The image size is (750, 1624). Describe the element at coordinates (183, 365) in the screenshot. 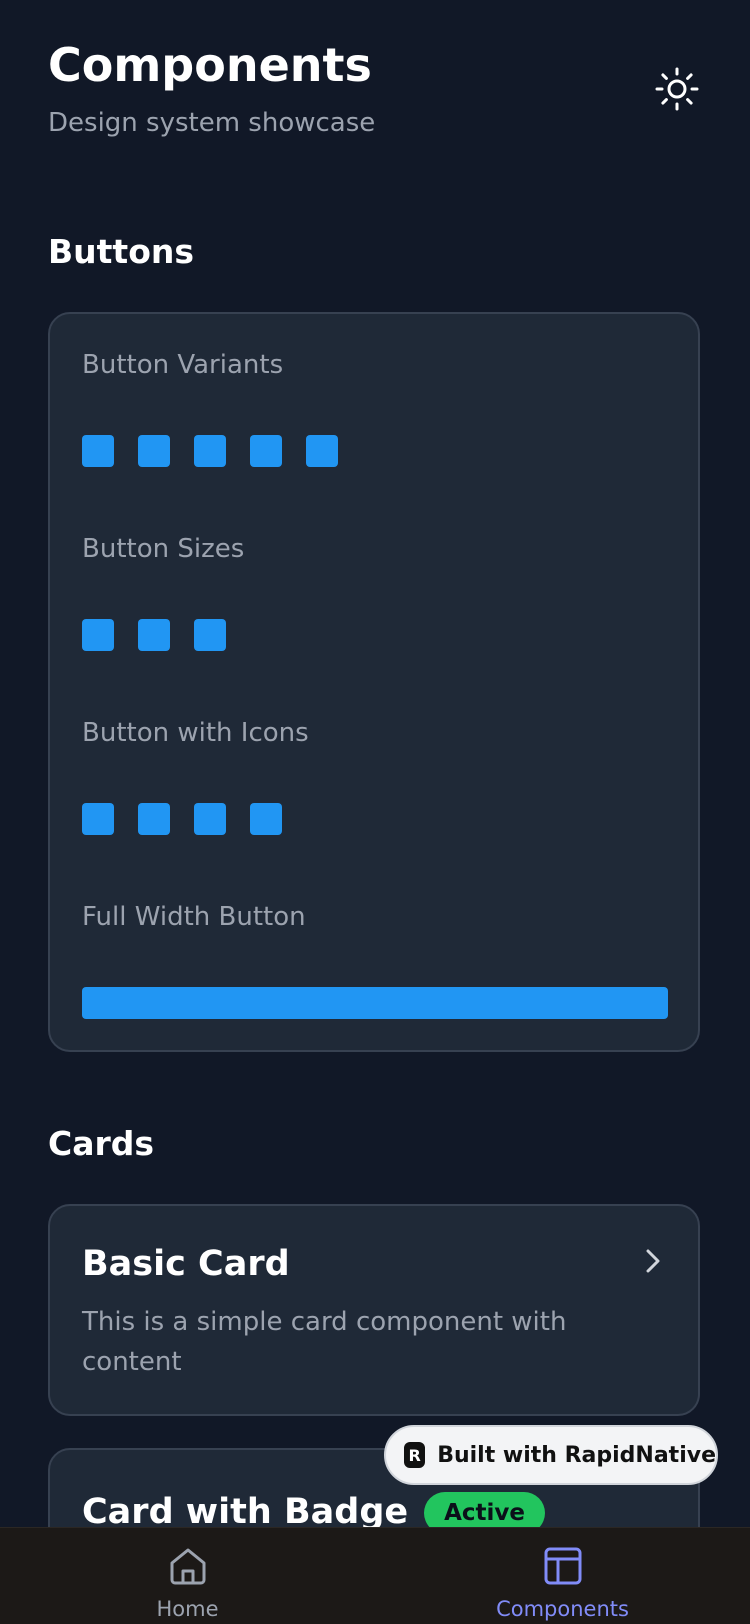

I see `button-variants-label: Button Variants` at that location.